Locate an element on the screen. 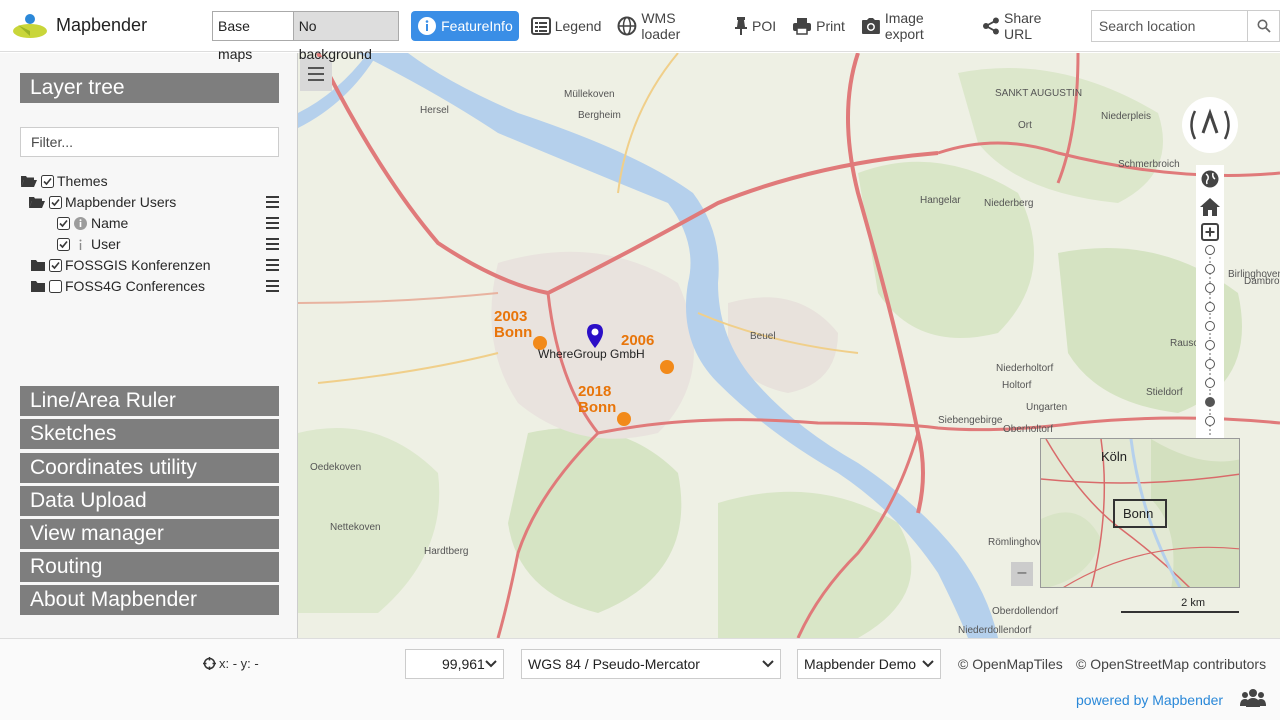 Image resolution: width=1280 pixels, height=720 pixels. no-background-option: No background is located at coordinates (345, 36).